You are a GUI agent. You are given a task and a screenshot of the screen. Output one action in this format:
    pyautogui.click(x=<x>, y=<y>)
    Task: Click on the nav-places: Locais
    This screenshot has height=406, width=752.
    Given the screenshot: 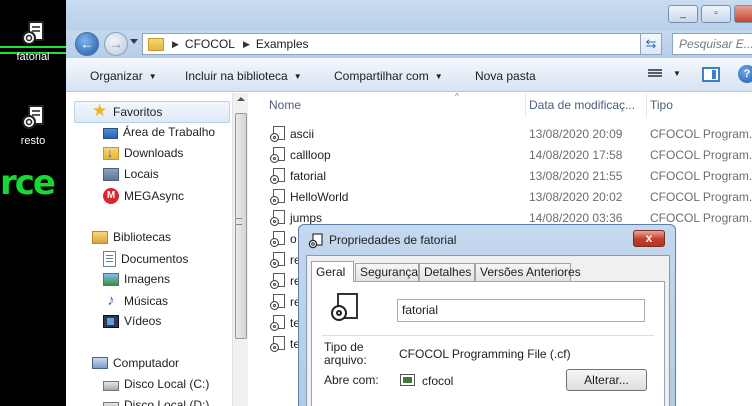 What is the action you would take?
    pyautogui.click(x=131, y=174)
    